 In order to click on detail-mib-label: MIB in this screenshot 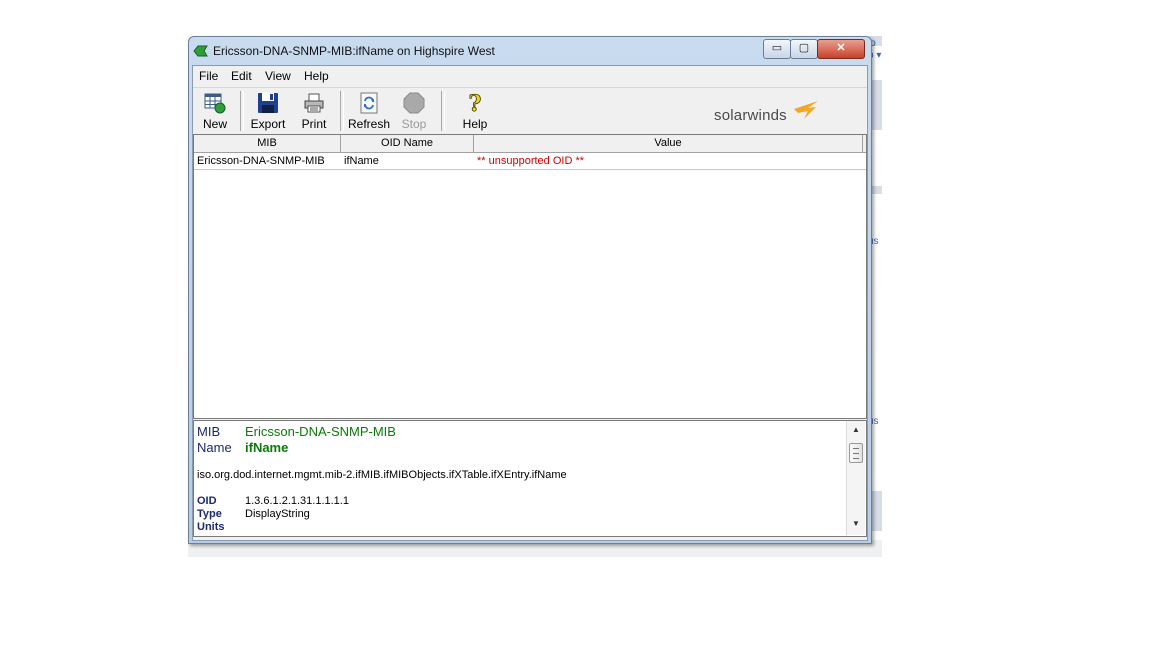, I will do `click(209, 431)`.